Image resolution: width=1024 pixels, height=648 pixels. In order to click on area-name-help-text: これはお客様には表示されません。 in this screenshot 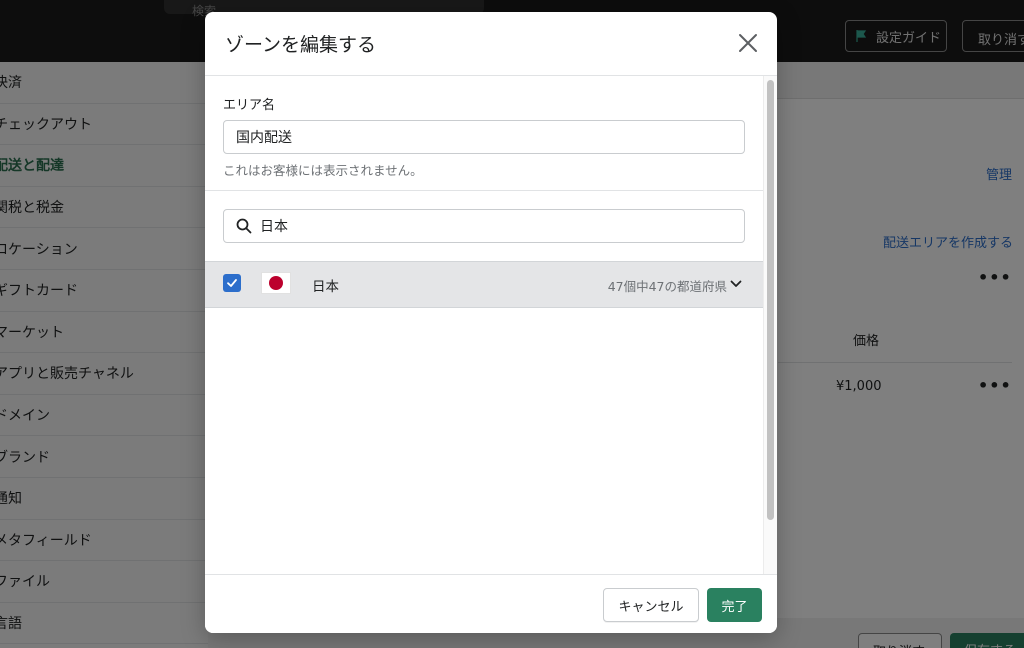, I will do `click(323, 170)`.